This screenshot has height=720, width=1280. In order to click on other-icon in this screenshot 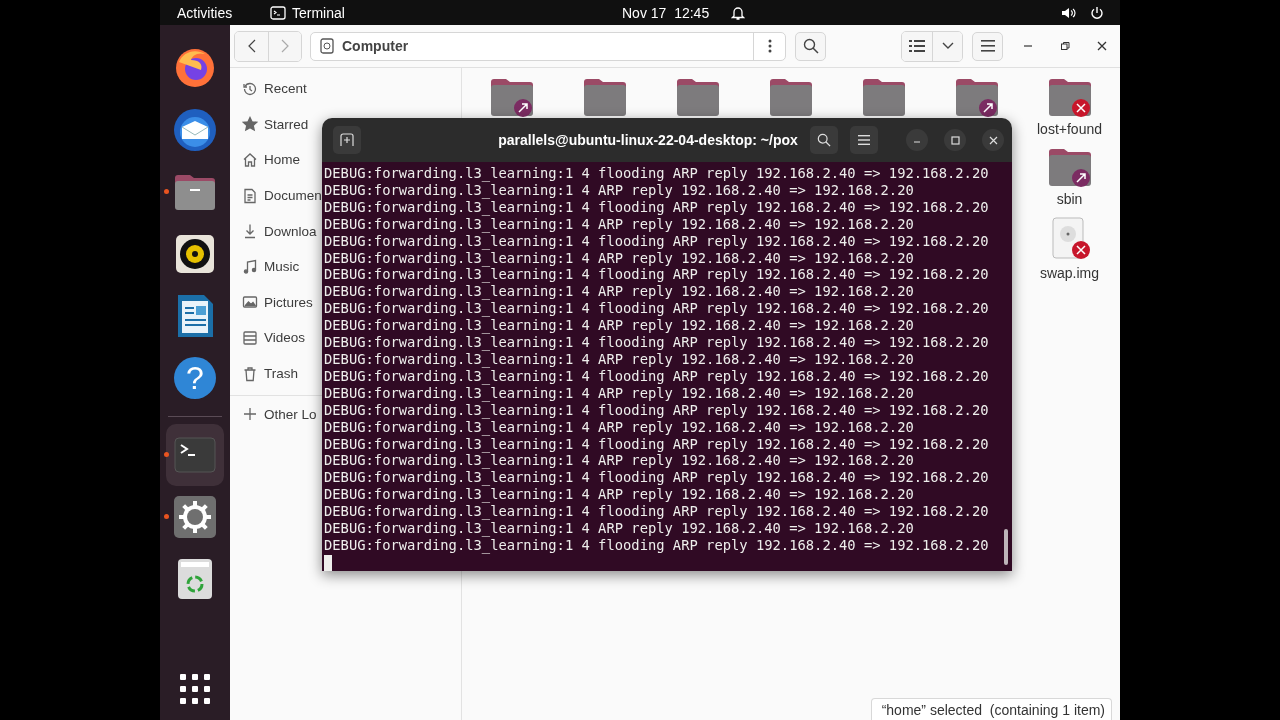, I will do `click(250, 414)`.